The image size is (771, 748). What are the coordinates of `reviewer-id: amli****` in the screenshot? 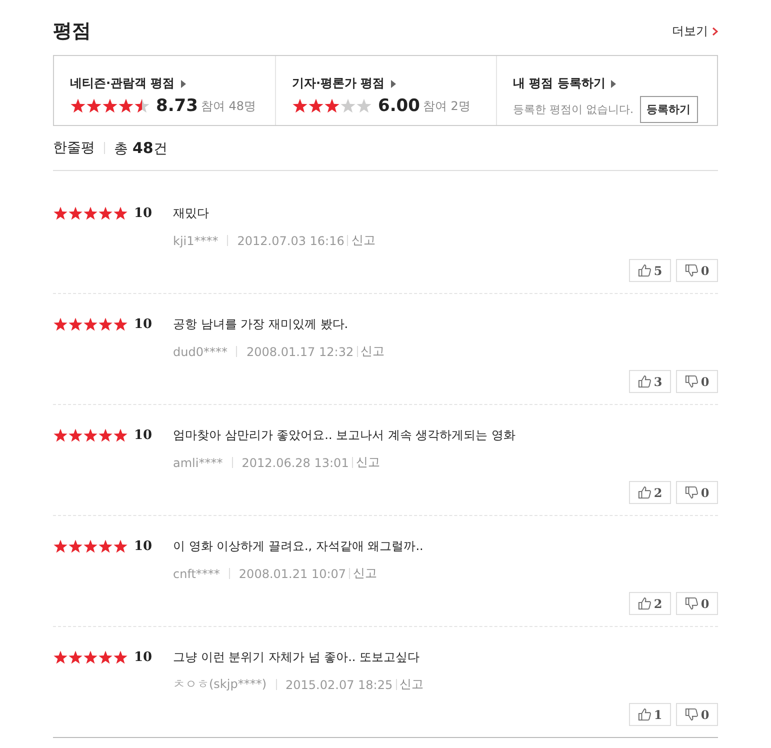 It's located at (198, 463).